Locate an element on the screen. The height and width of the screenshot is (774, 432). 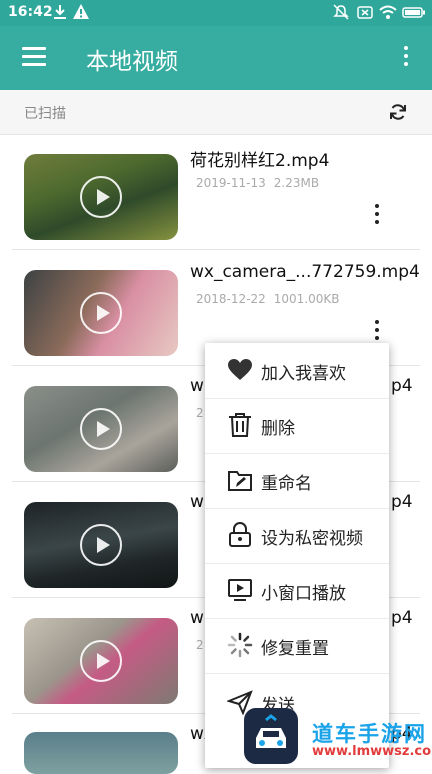
video-date: 2018-12-22 is located at coordinates (231, 299).